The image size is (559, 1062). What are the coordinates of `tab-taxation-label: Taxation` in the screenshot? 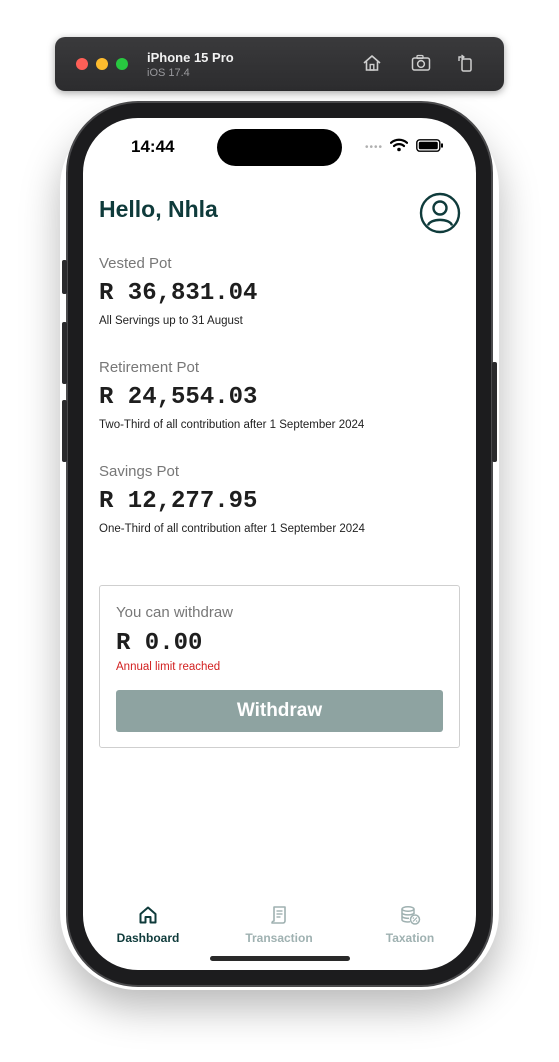 It's located at (410, 938).